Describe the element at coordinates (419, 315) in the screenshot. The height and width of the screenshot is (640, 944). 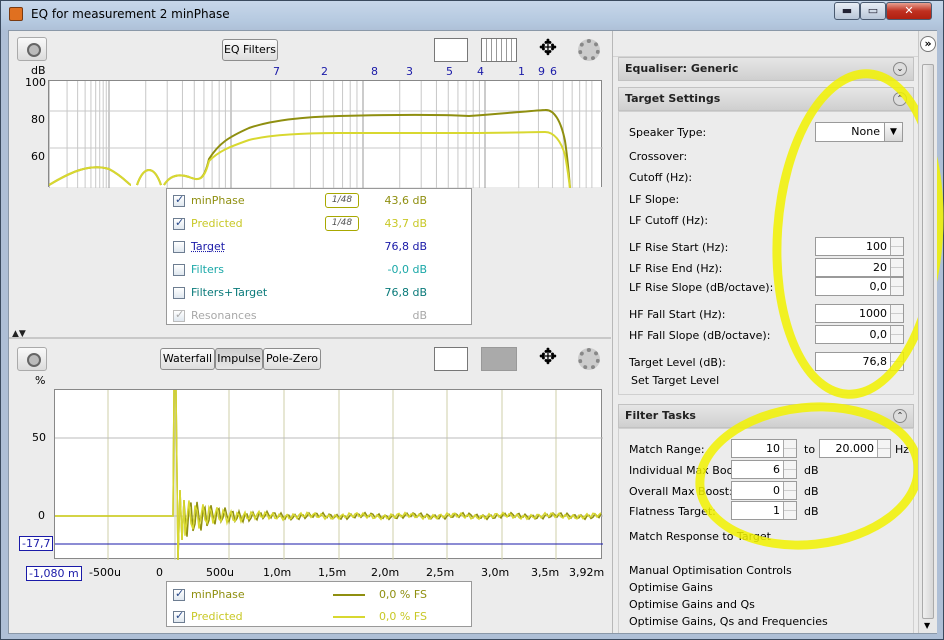
I see `legend-value: dB` at that location.